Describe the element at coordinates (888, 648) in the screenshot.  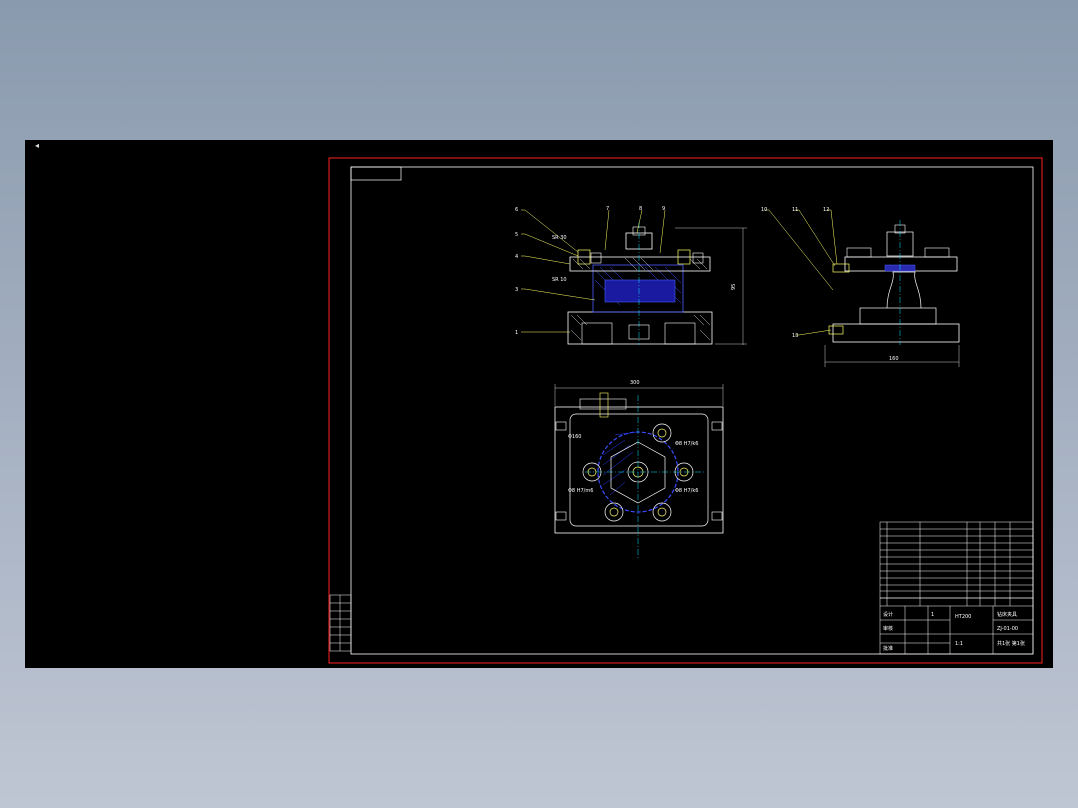
I see `title-approver: 批准` at that location.